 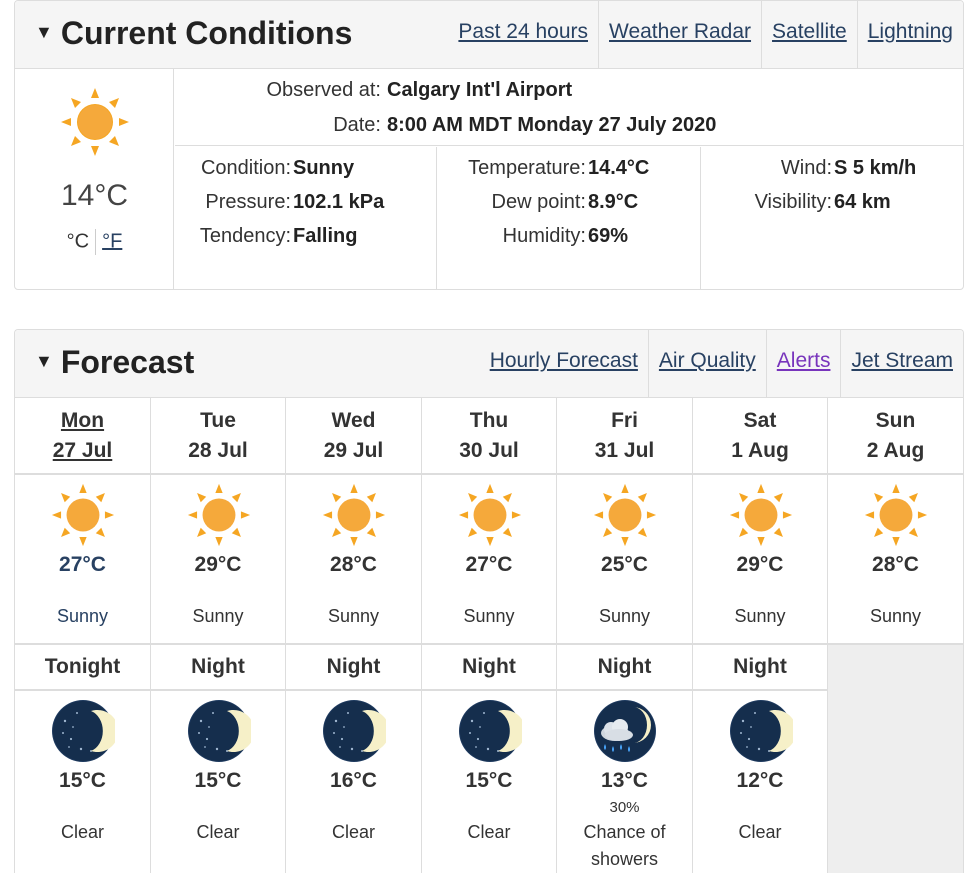 What do you see at coordinates (760, 420) in the screenshot?
I see `day-of-week: Sat` at bounding box center [760, 420].